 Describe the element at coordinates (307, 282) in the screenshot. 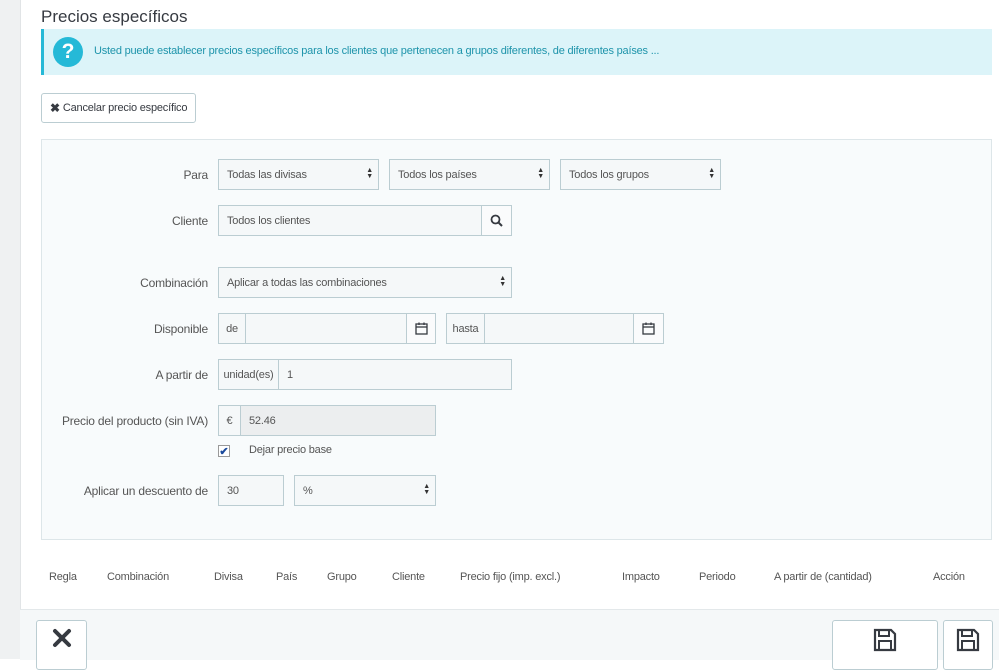

I see `combination-select-value: Aplicar a todas las combinaciones` at that location.